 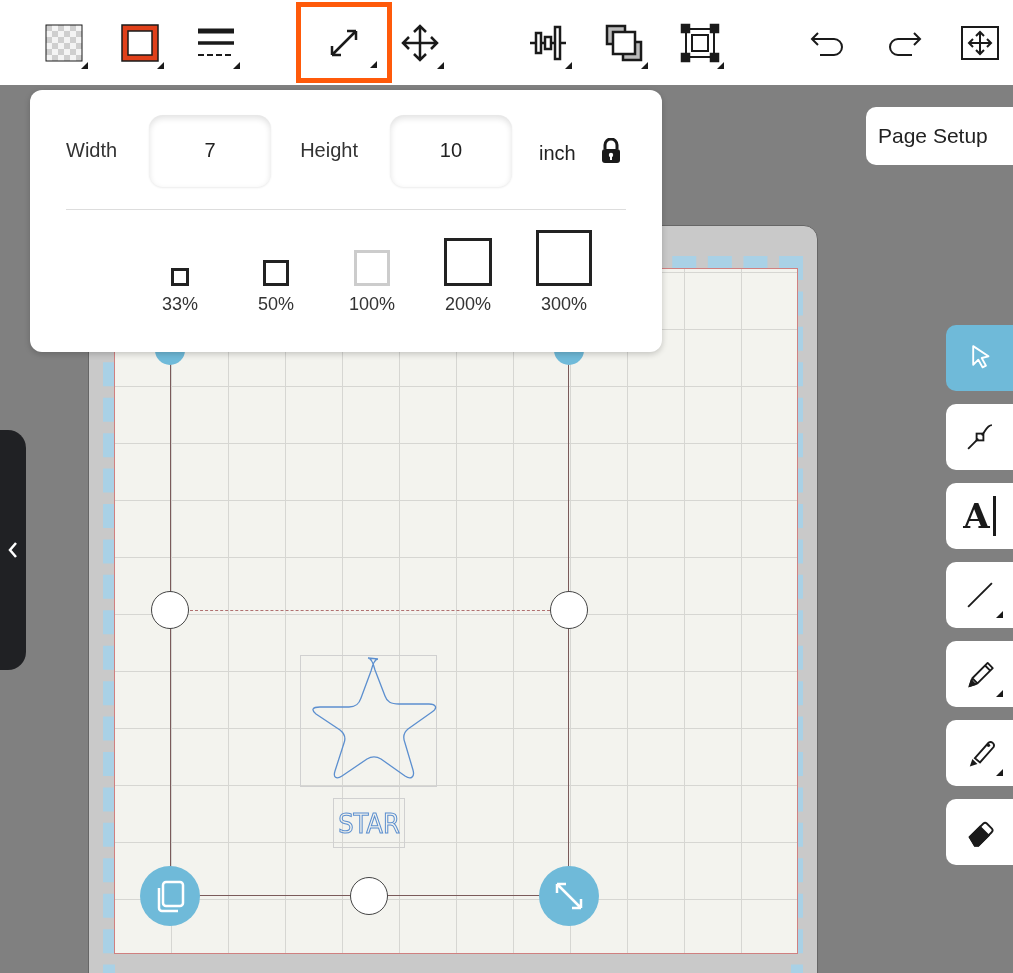 I want to click on checkerboard-icon, so click(x=64, y=42).